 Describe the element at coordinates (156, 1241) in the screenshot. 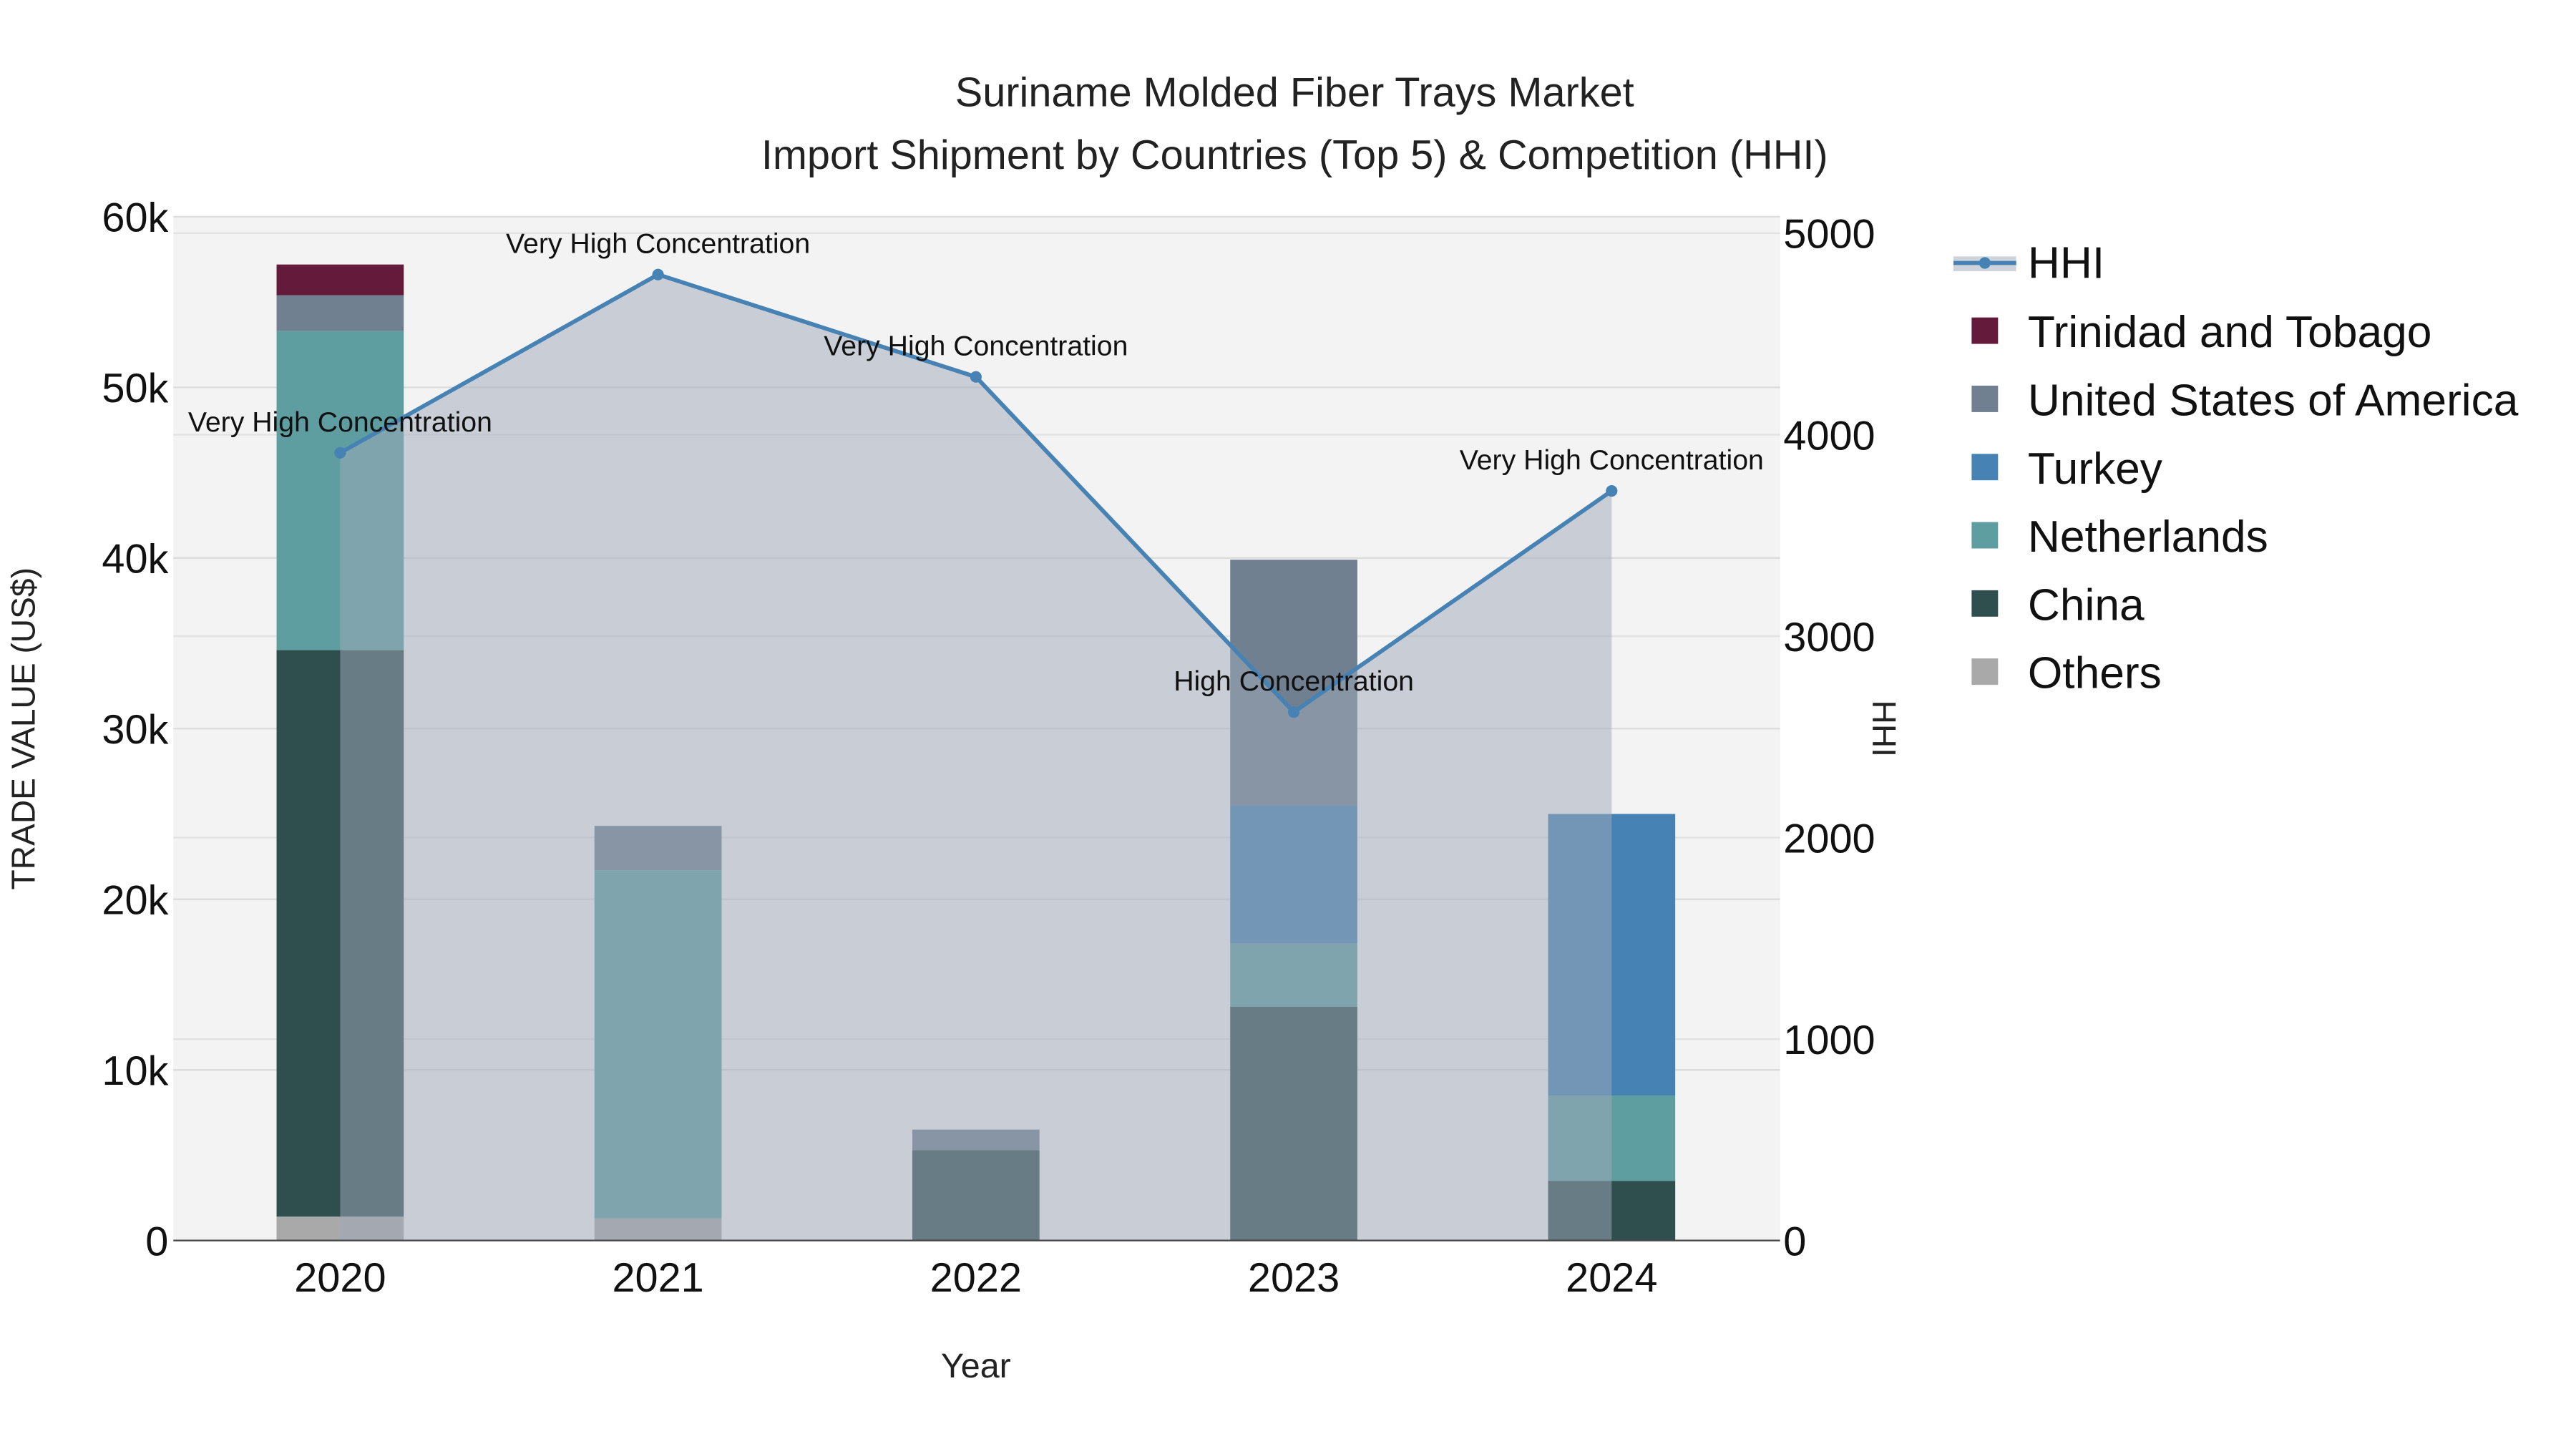

I see `y-tick-label: 0` at that location.